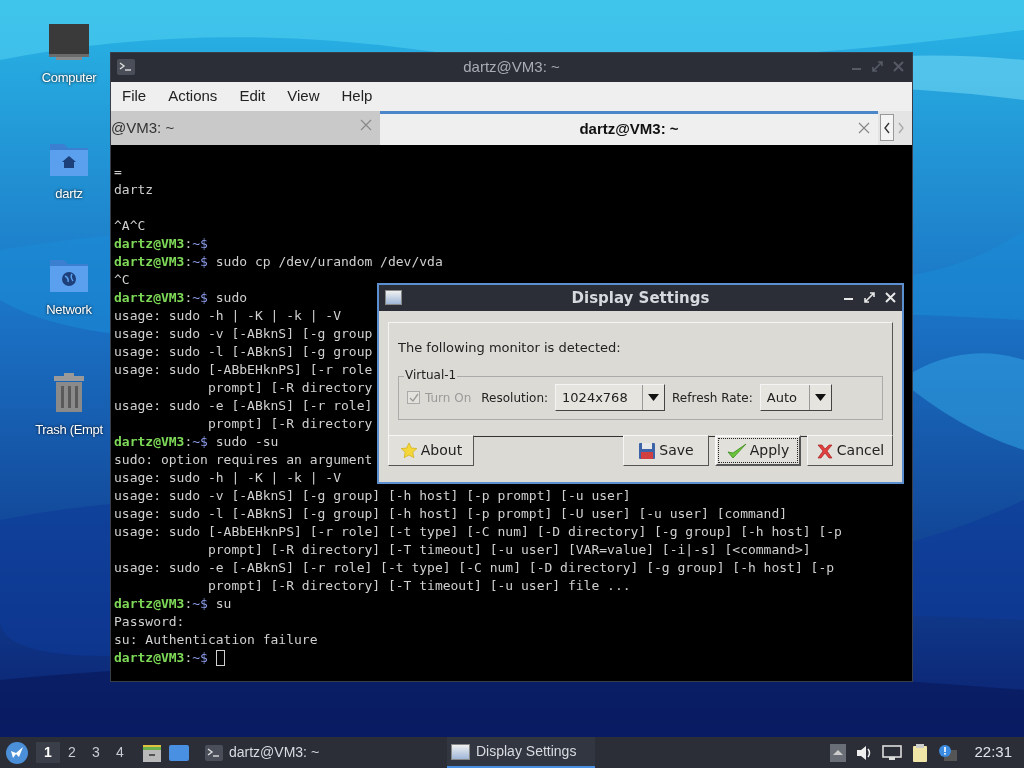 Image resolution: width=1024 pixels, height=768 pixels. Describe the element at coordinates (17, 752) in the screenshot. I see `start-menu-icon` at that location.